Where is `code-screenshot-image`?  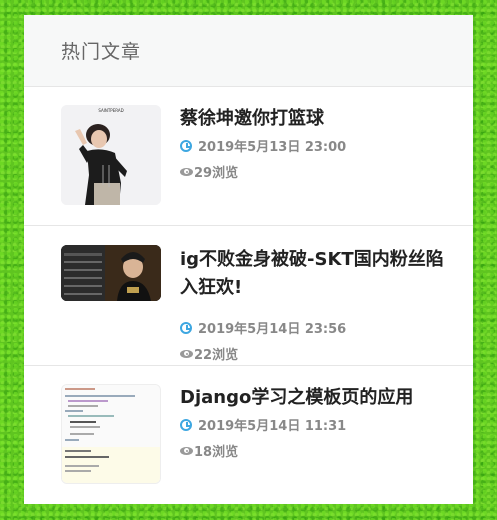 code-screenshot-image is located at coordinates (111, 434).